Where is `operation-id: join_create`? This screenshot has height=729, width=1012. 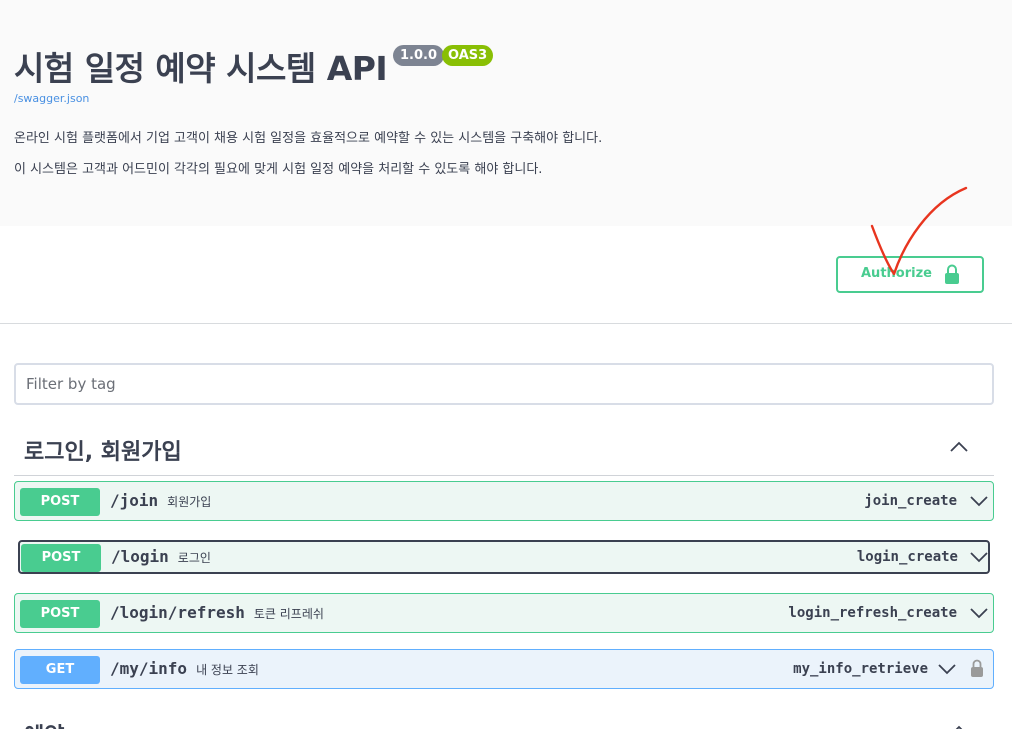
operation-id: join_create is located at coordinates (910, 501).